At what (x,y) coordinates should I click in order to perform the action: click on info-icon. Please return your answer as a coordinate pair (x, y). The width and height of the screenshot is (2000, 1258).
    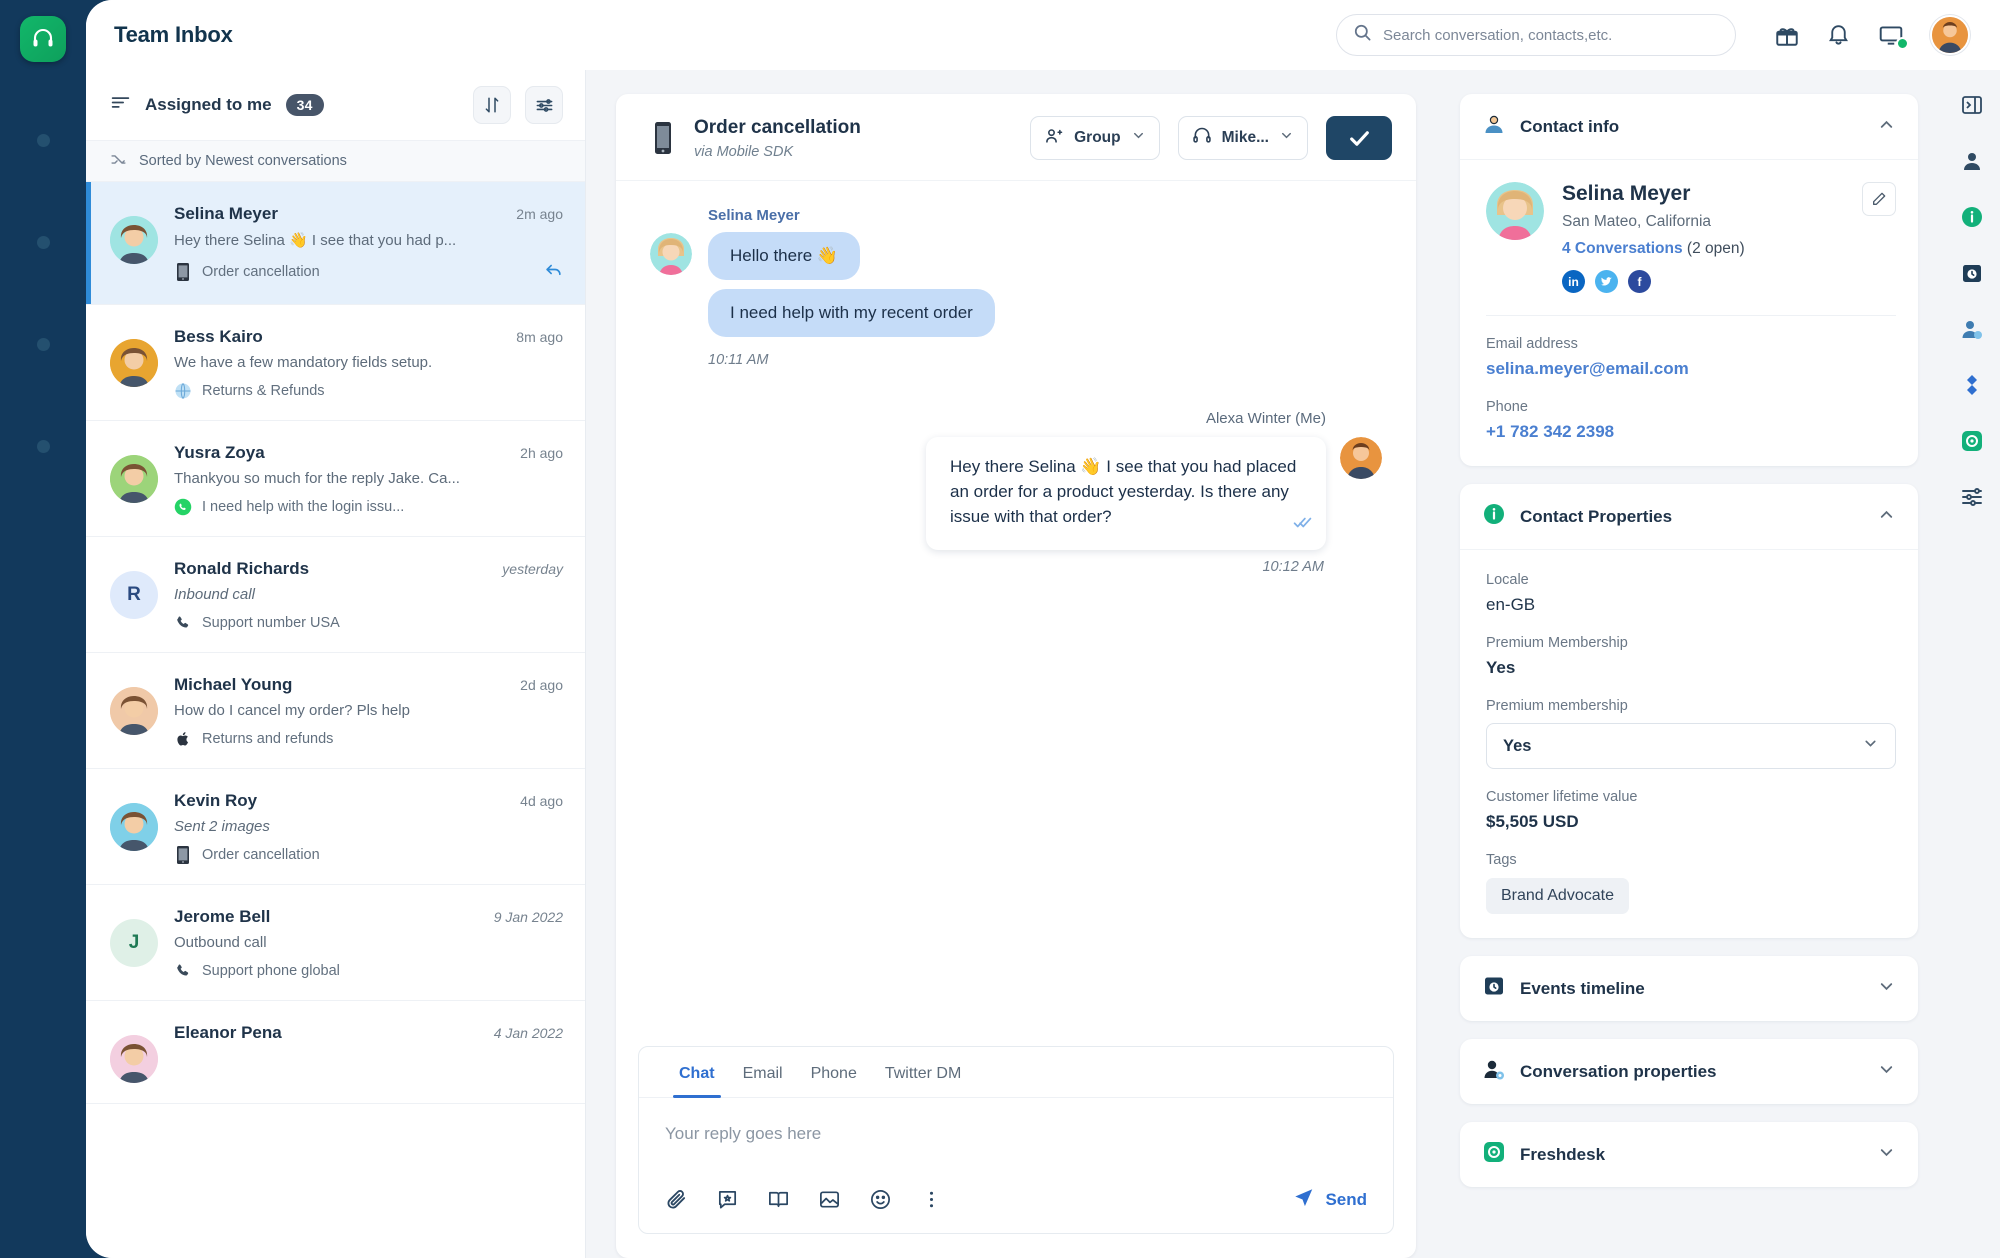
    Looking at the image, I should click on (1972, 217).